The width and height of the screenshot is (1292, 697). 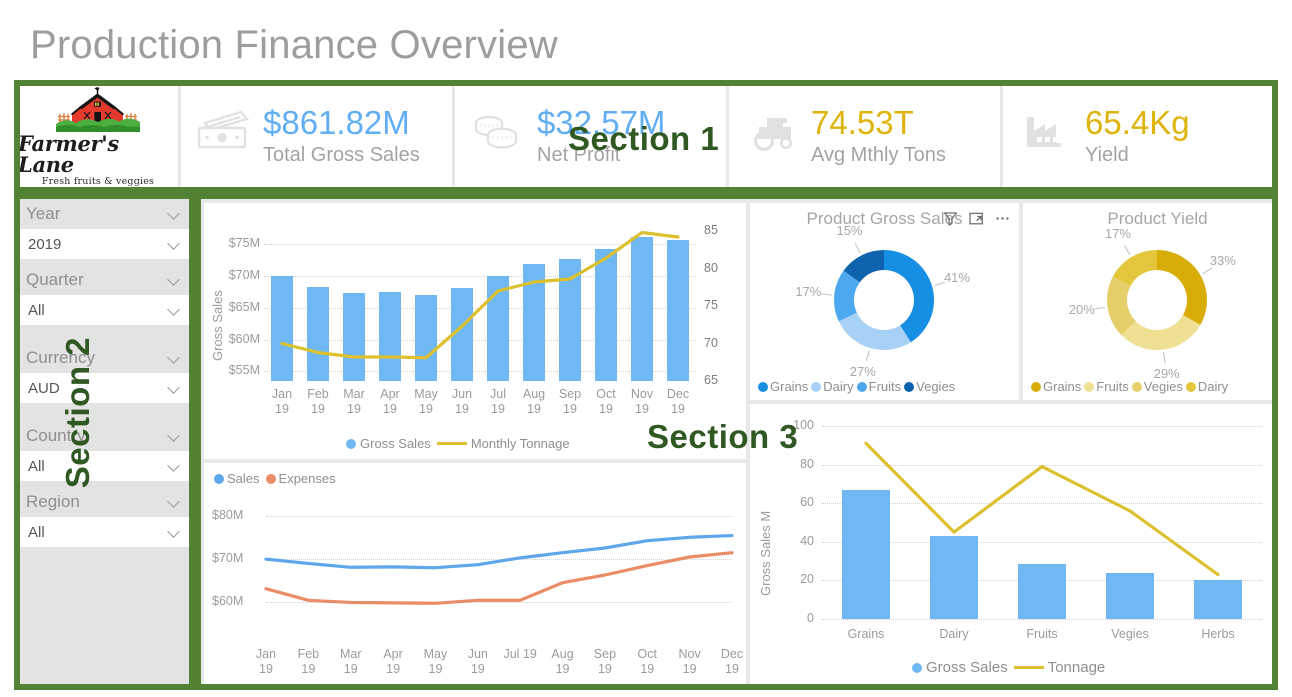 What do you see at coordinates (36, 532) in the screenshot?
I see `slicer-value: All` at bounding box center [36, 532].